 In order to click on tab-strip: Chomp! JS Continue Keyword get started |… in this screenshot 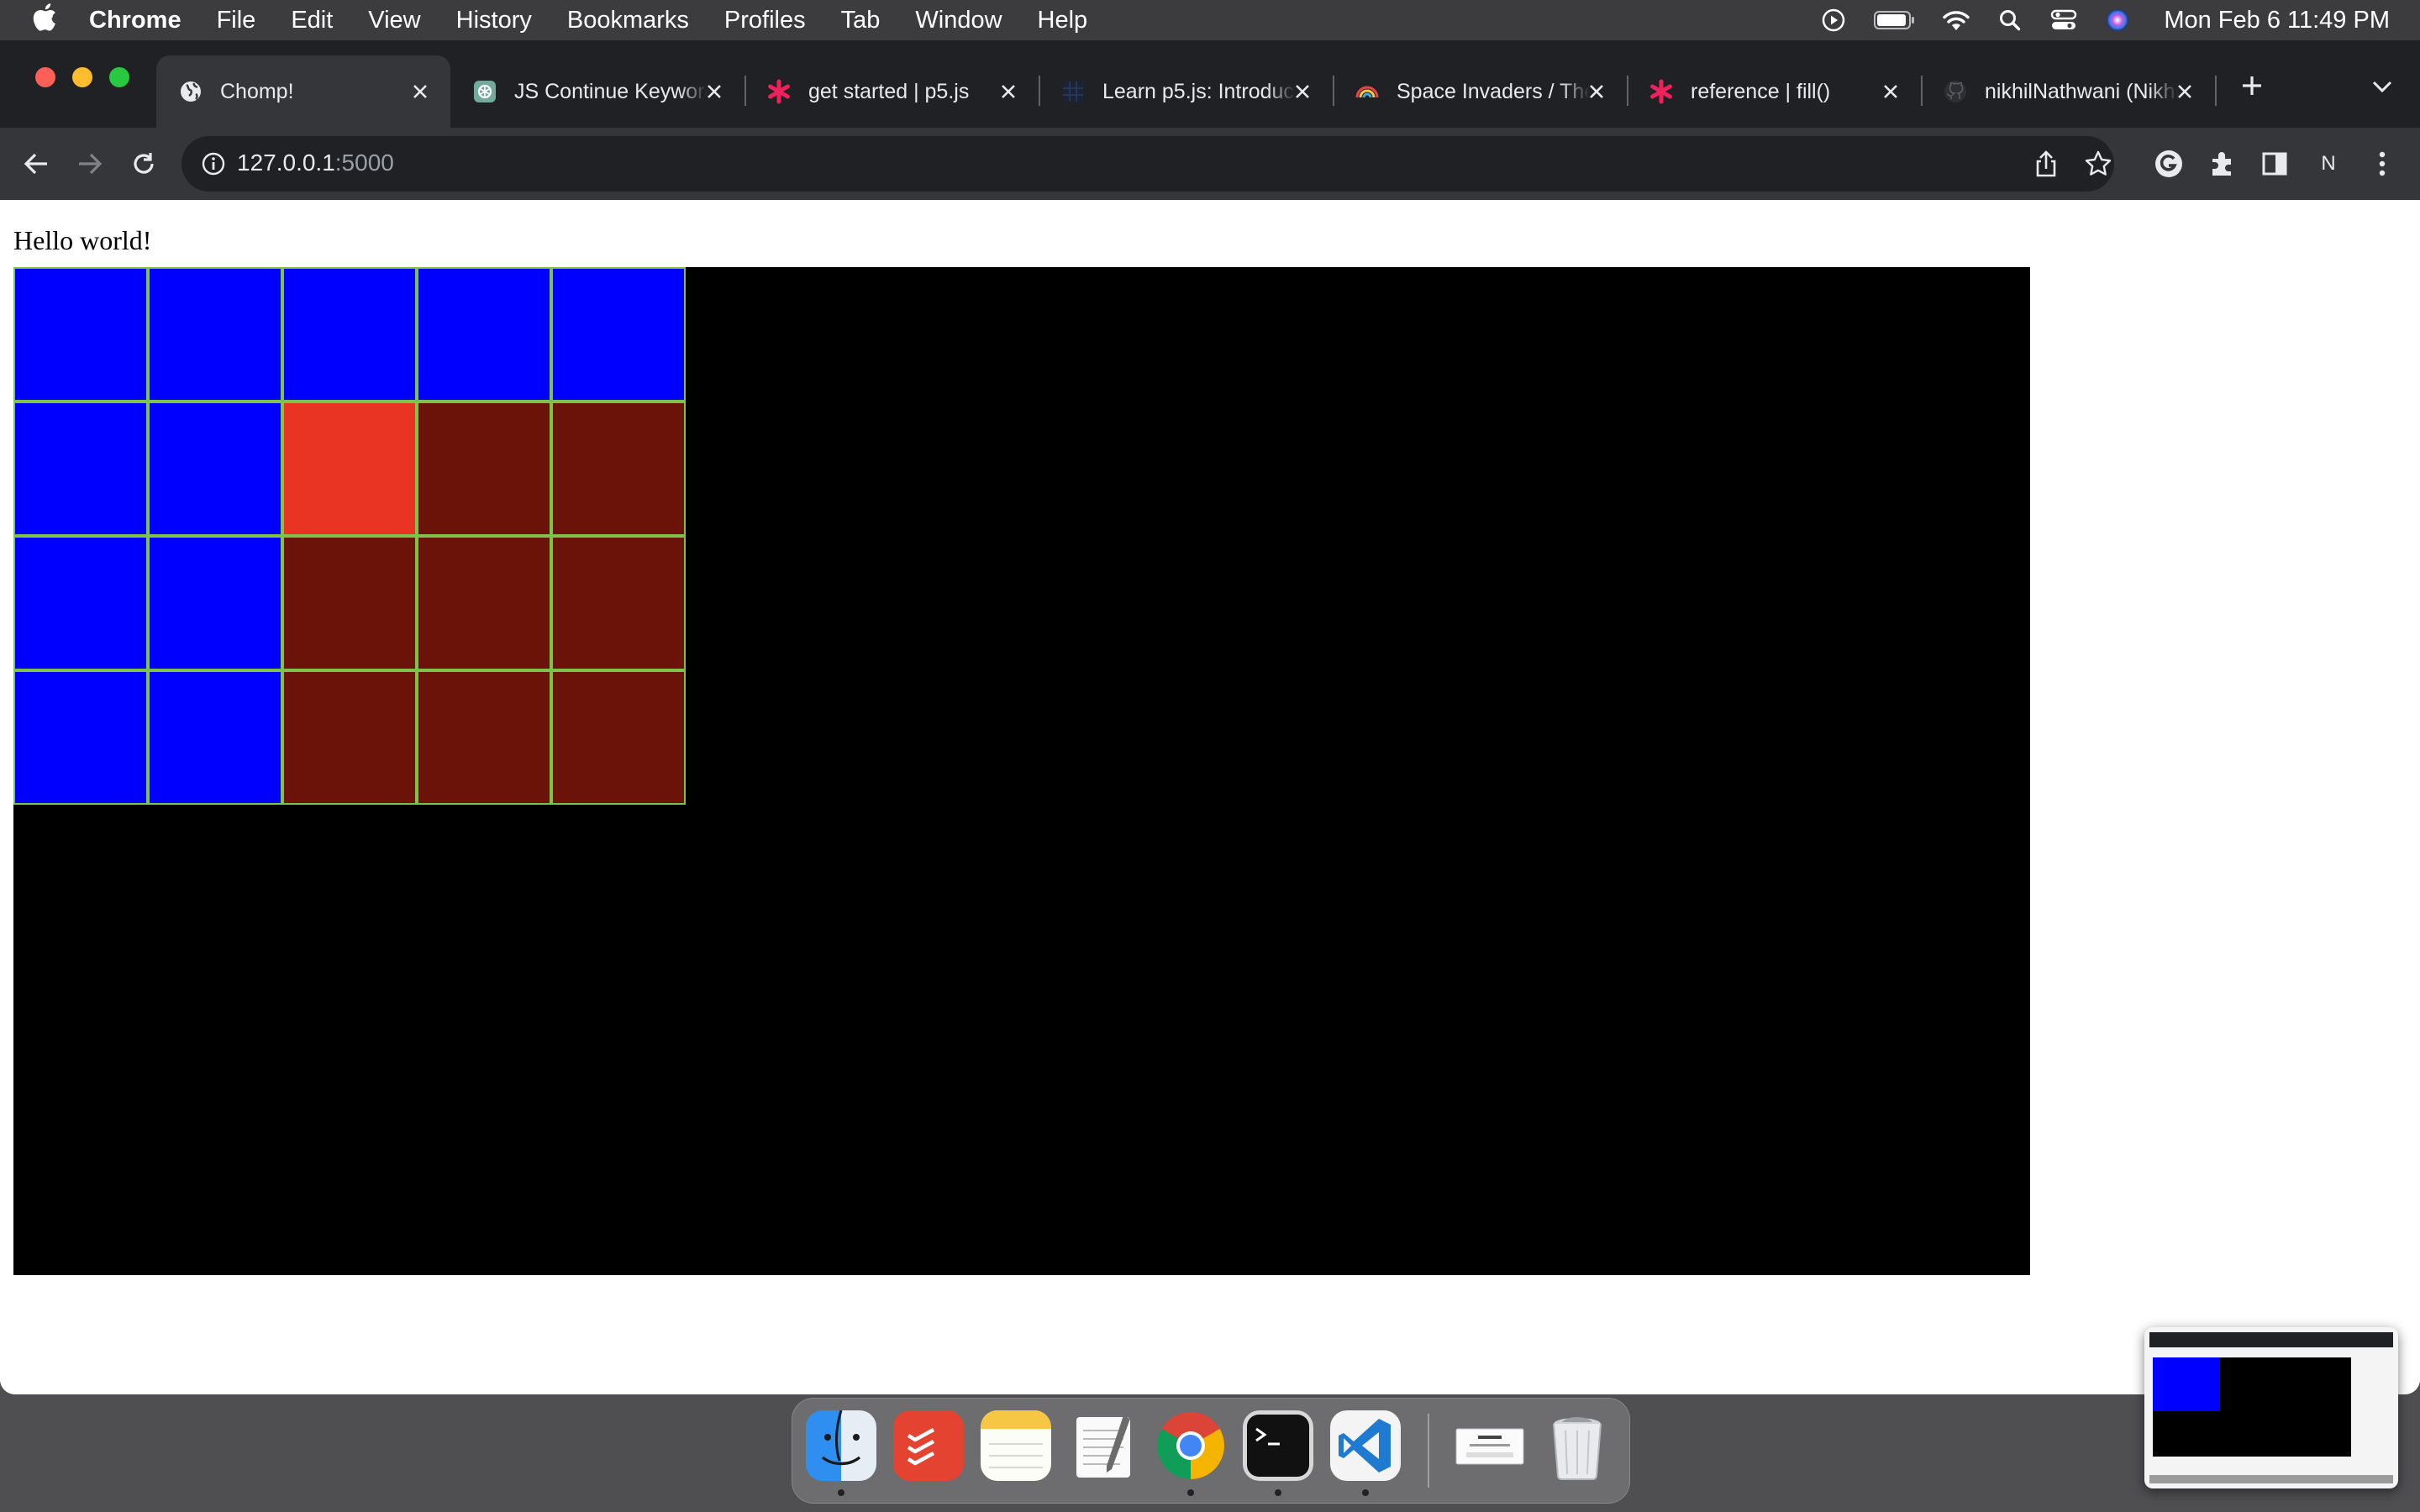, I will do `click(1210, 84)`.